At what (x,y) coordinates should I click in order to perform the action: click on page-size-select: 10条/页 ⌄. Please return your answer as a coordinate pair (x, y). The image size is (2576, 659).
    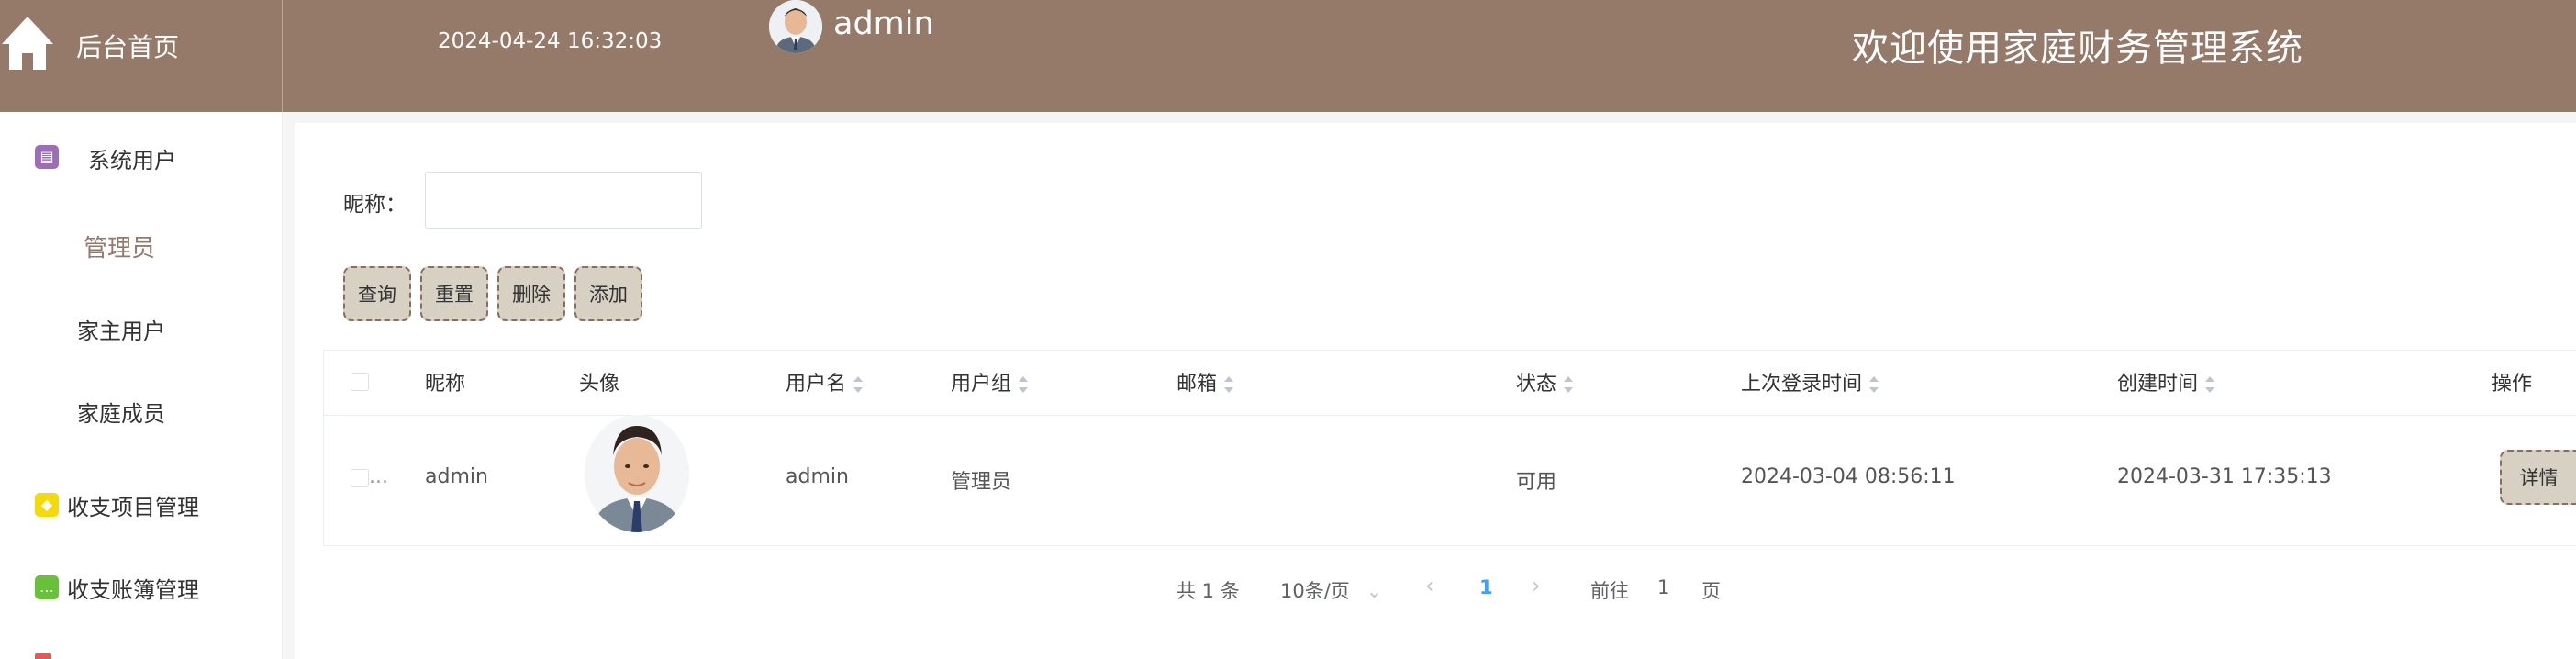
    Looking at the image, I should click on (1331, 590).